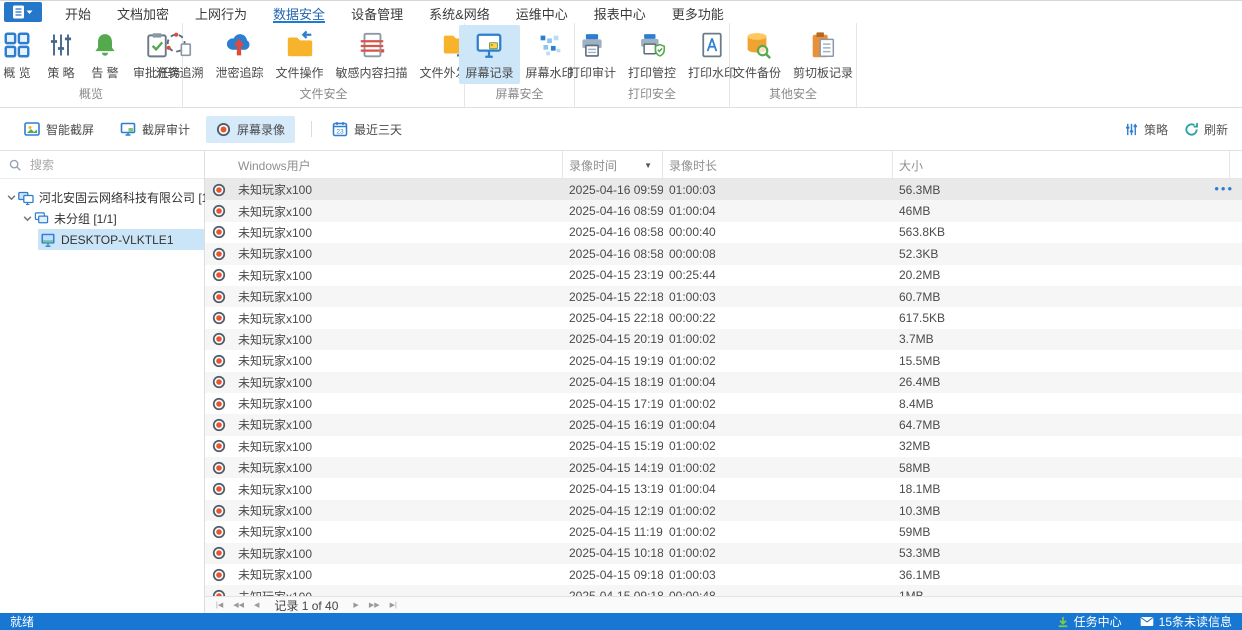 This screenshot has width=1242, height=630. I want to click on cell-record-time: 2025-04-15 09:18:06, so click(613, 592).